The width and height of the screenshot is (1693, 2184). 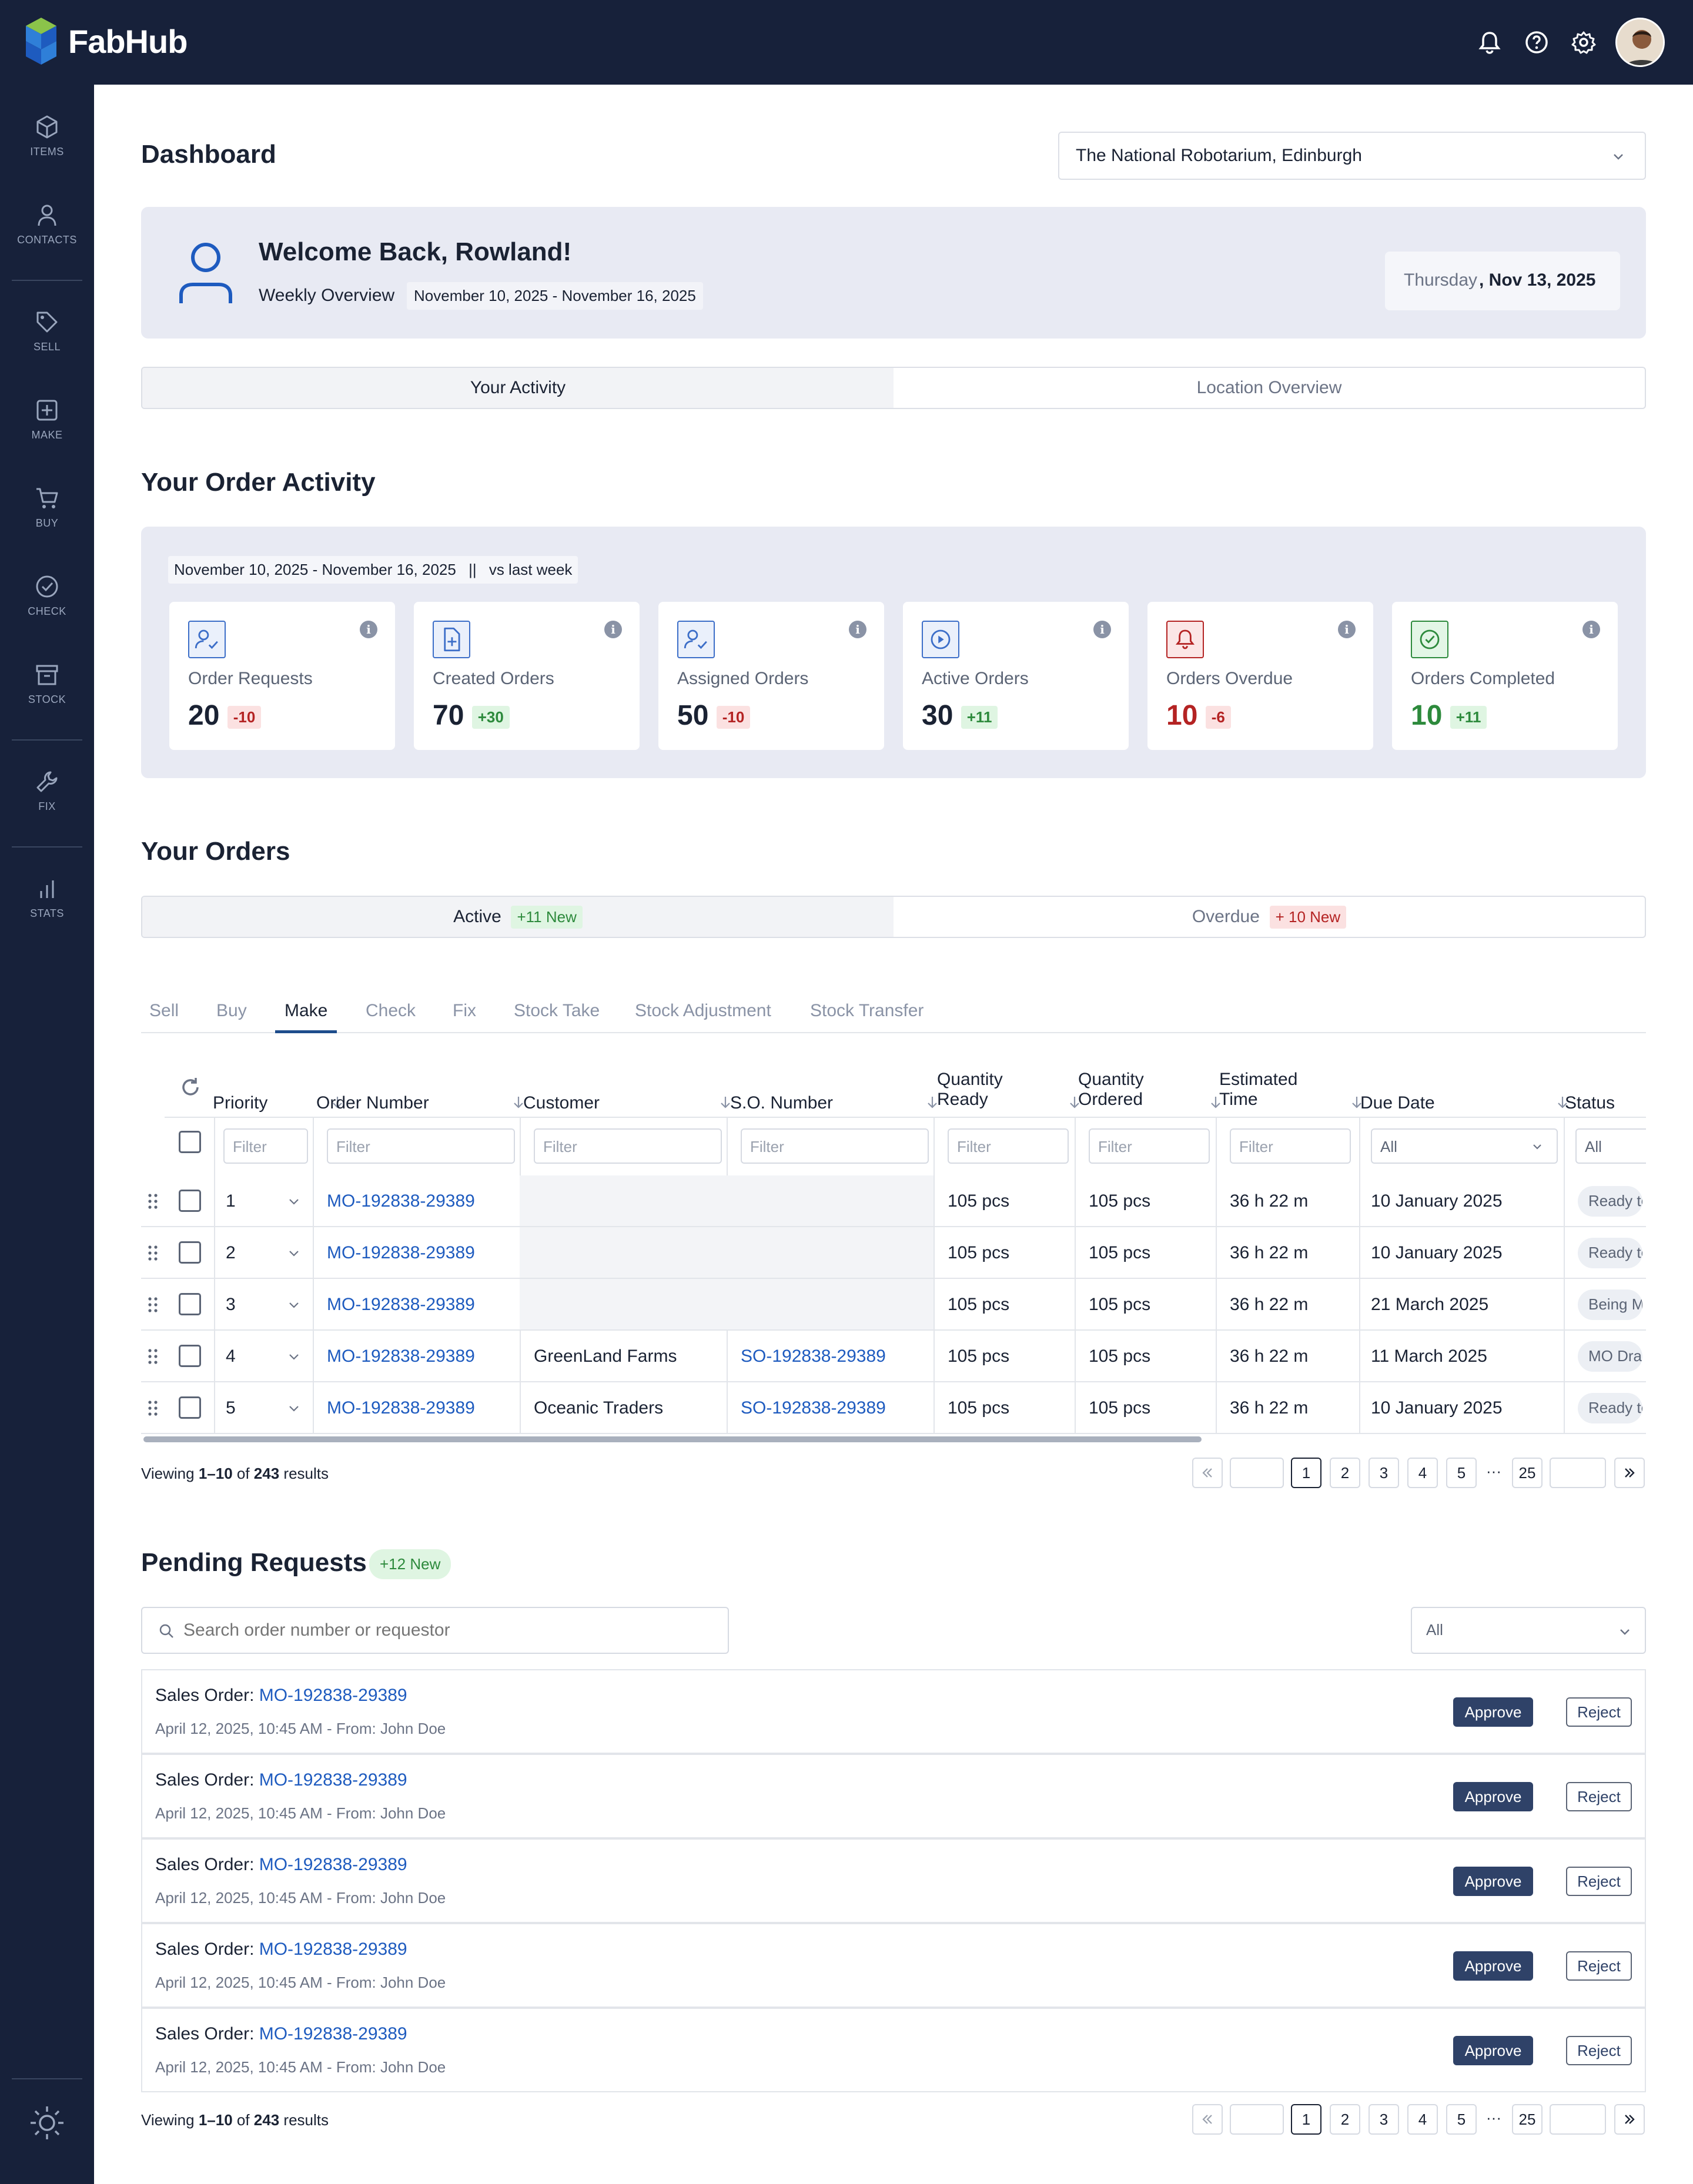 What do you see at coordinates (781, 1103) in the screenshot?
I see `column-header-so-number: S.O. Number` at bounding box center [781, 1103].